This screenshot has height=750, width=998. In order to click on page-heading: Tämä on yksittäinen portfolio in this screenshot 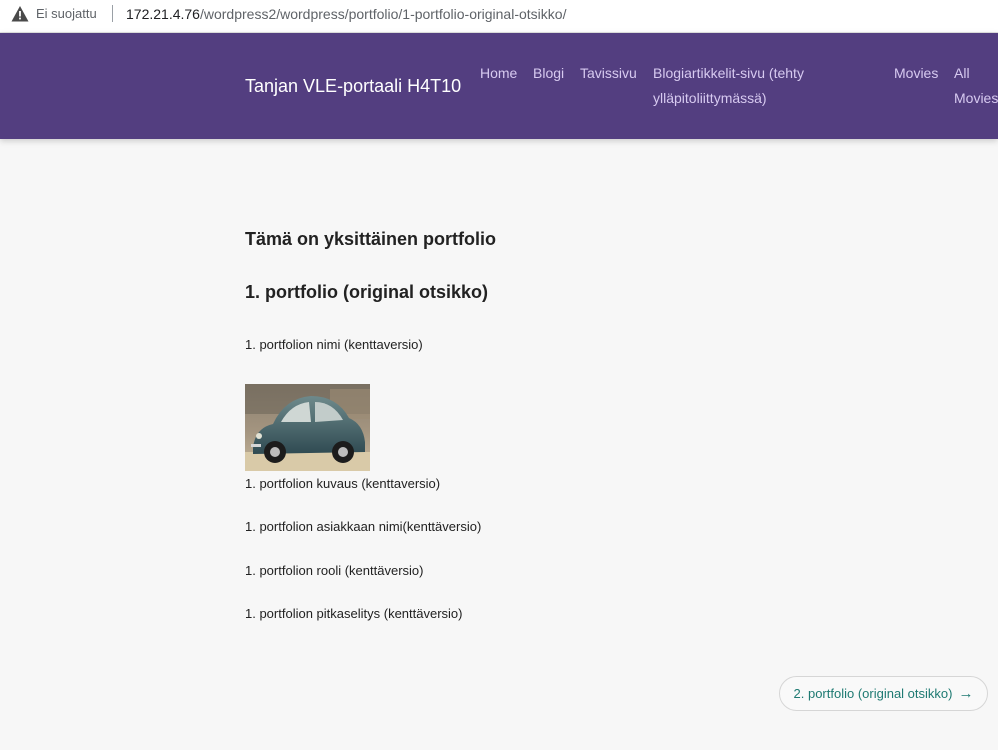, I will do `click(371, 239)`.